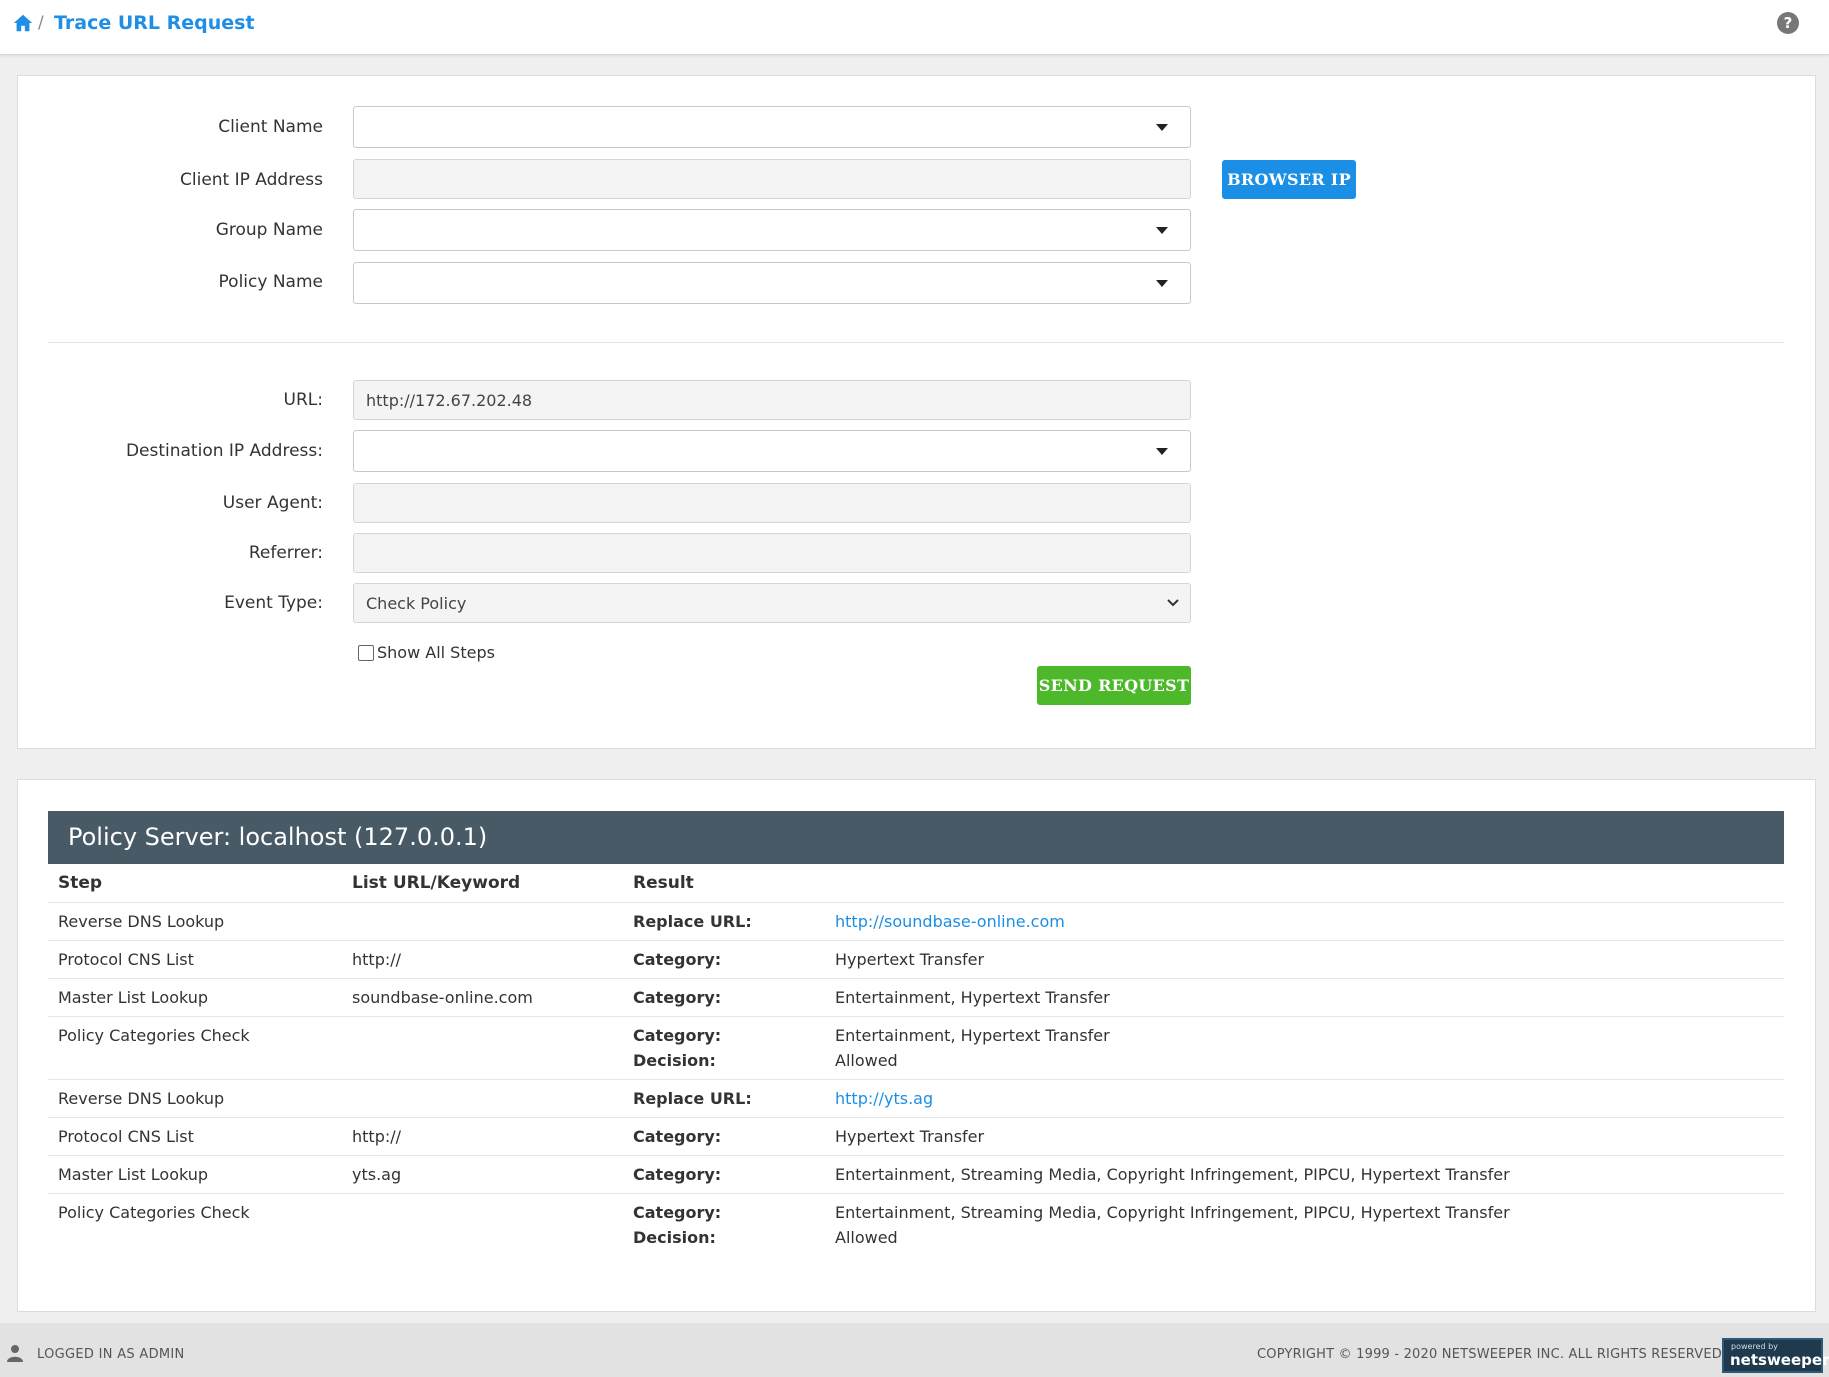 The width and height of the screenshot is (1829, 1377). What do you see at coordinates (772, 503) in the screenshot?
I see `user-agent-input` at bounding box center [772, 503].